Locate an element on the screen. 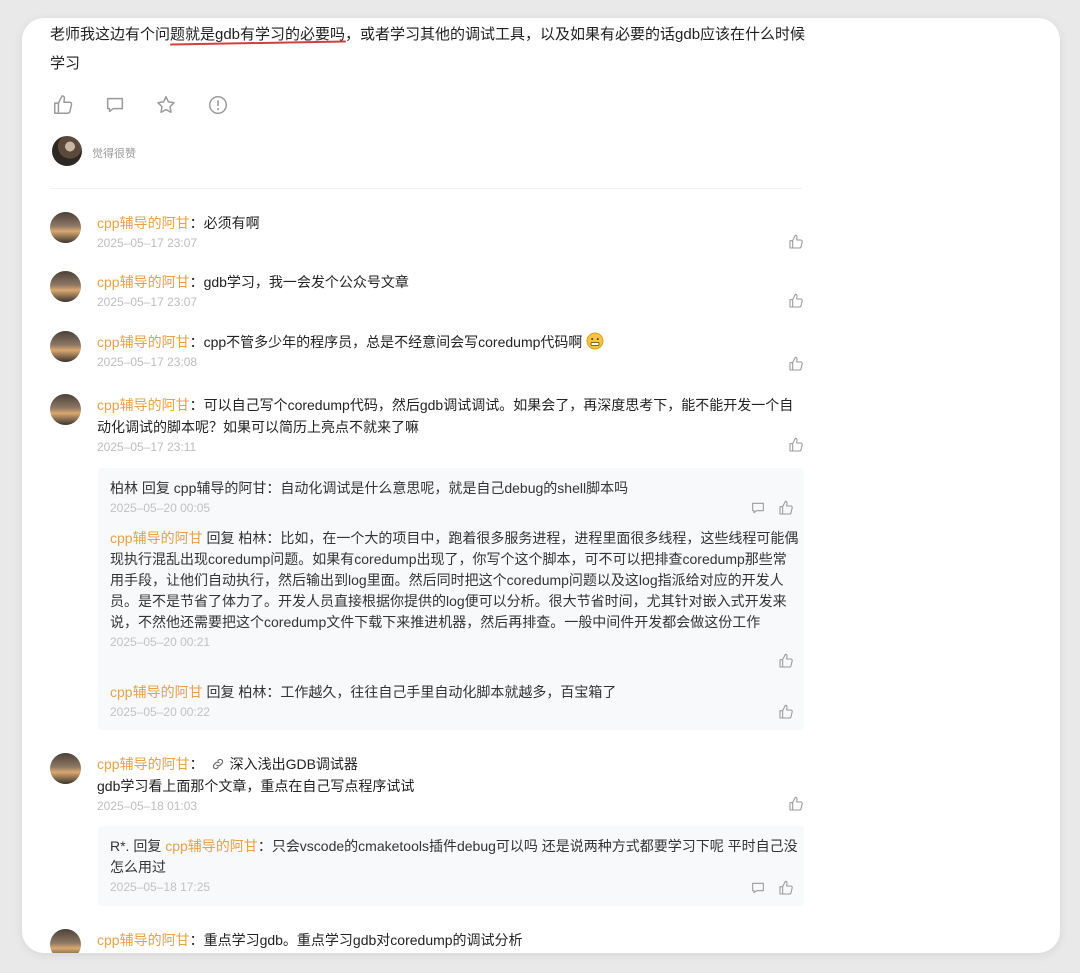 This screenshot has width=1080, height=973. divider is located at coordinates (426, 188).